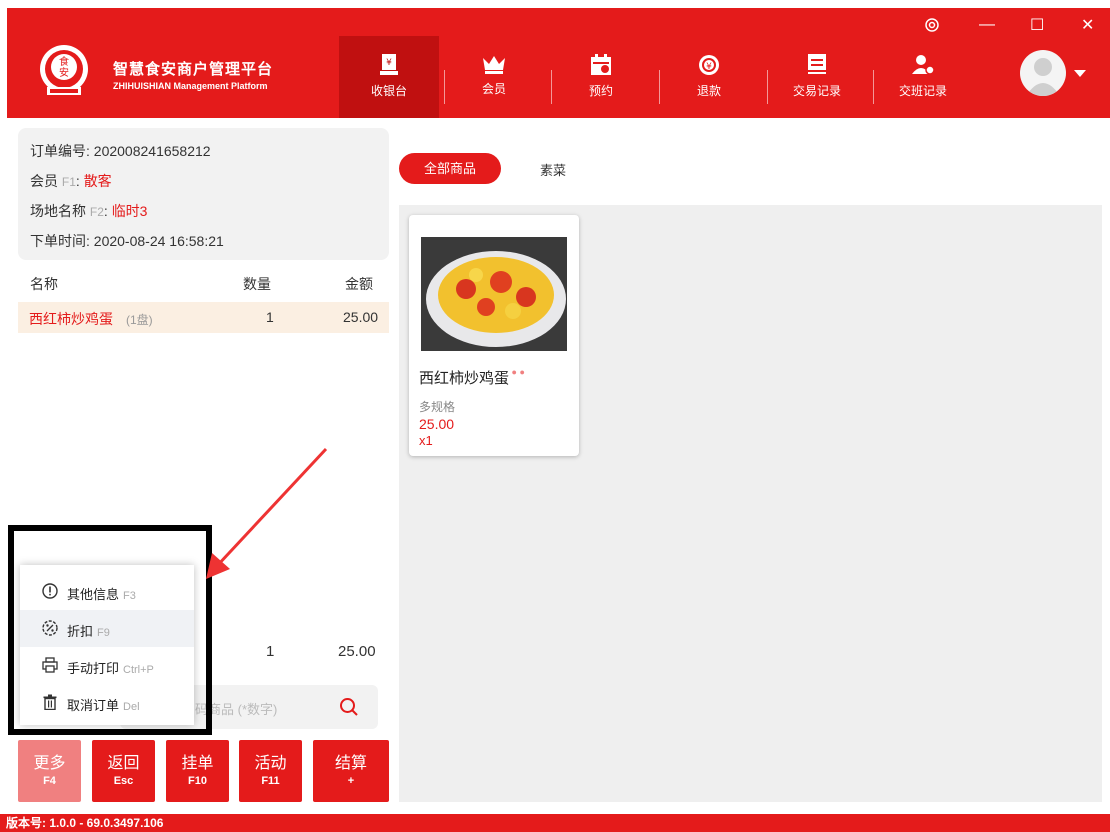  Describe the element at coordinates (600, 91) in the screenshot. I see `nav-label: 预约` at that location.